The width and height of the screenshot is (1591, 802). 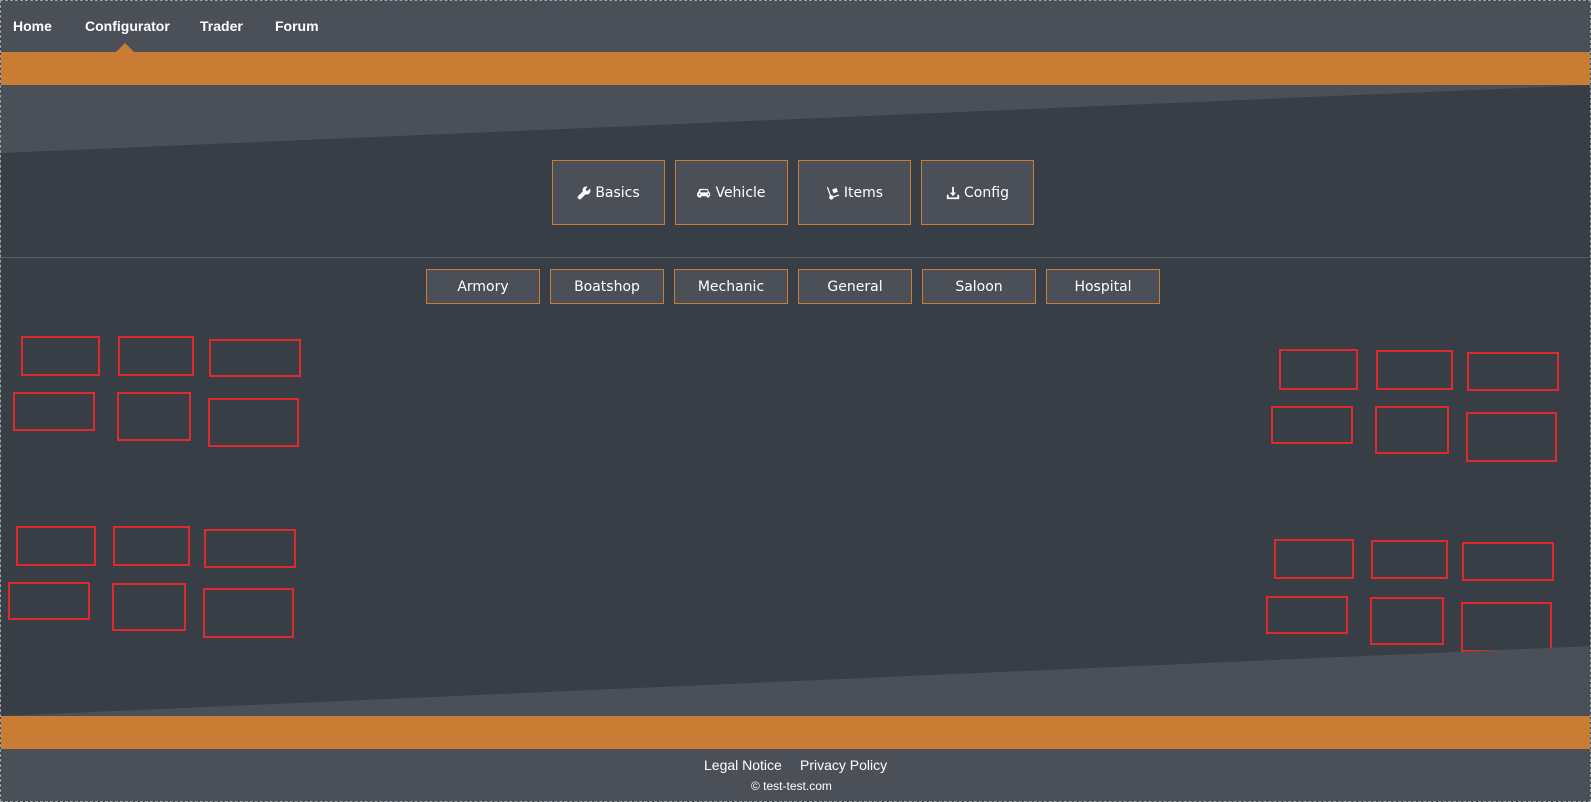 What do you see at coordinates (855, 286) in the screenshot?
I see `subtab-general: General` at bounding box center [855, 286].